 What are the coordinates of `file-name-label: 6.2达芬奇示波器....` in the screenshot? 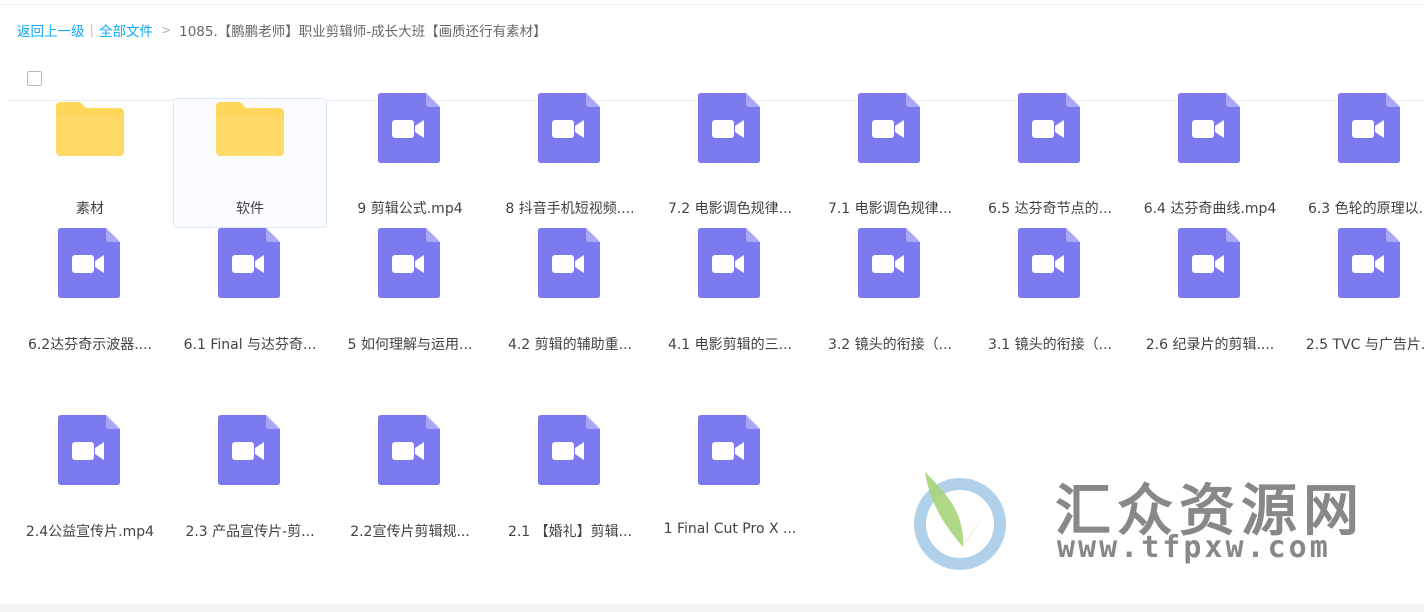 It's located at (90, 345).